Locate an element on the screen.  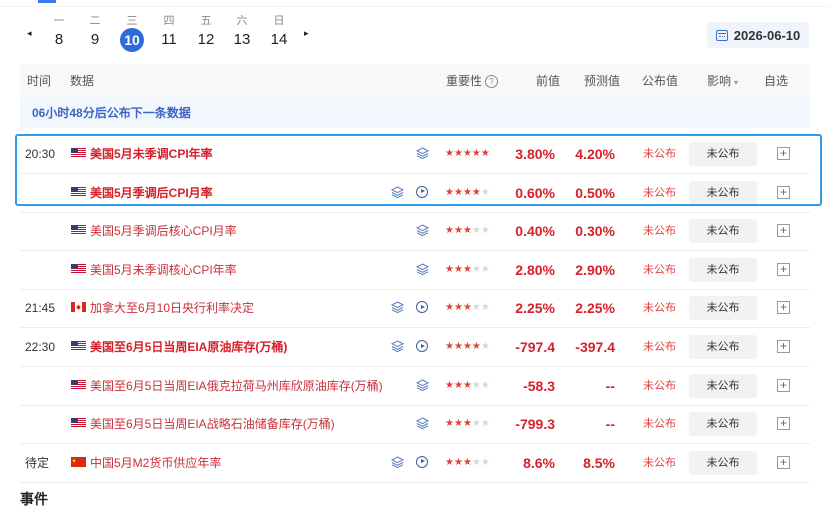
event-name: 美国5月季调后核心CPI月率 is located at coordinates (163, 231).